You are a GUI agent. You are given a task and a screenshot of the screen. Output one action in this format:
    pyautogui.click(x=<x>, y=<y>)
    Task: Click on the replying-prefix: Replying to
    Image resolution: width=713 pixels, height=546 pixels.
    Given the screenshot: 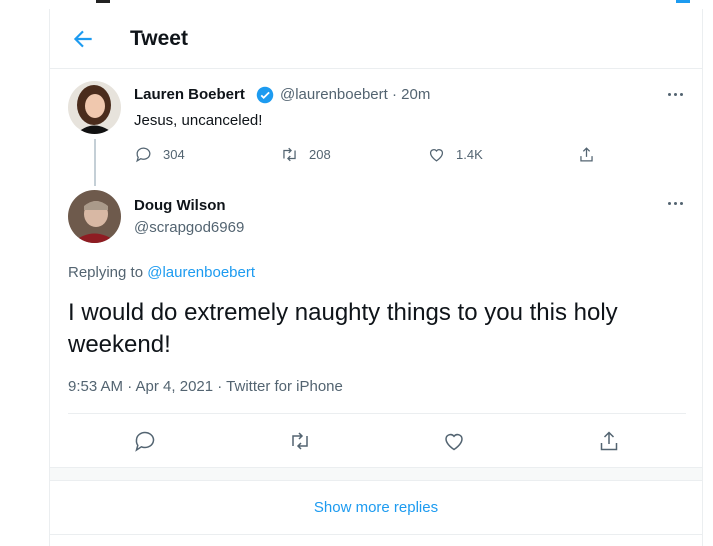 What is the action you would take?
    pyautogui.click(x=108, y=272)
    